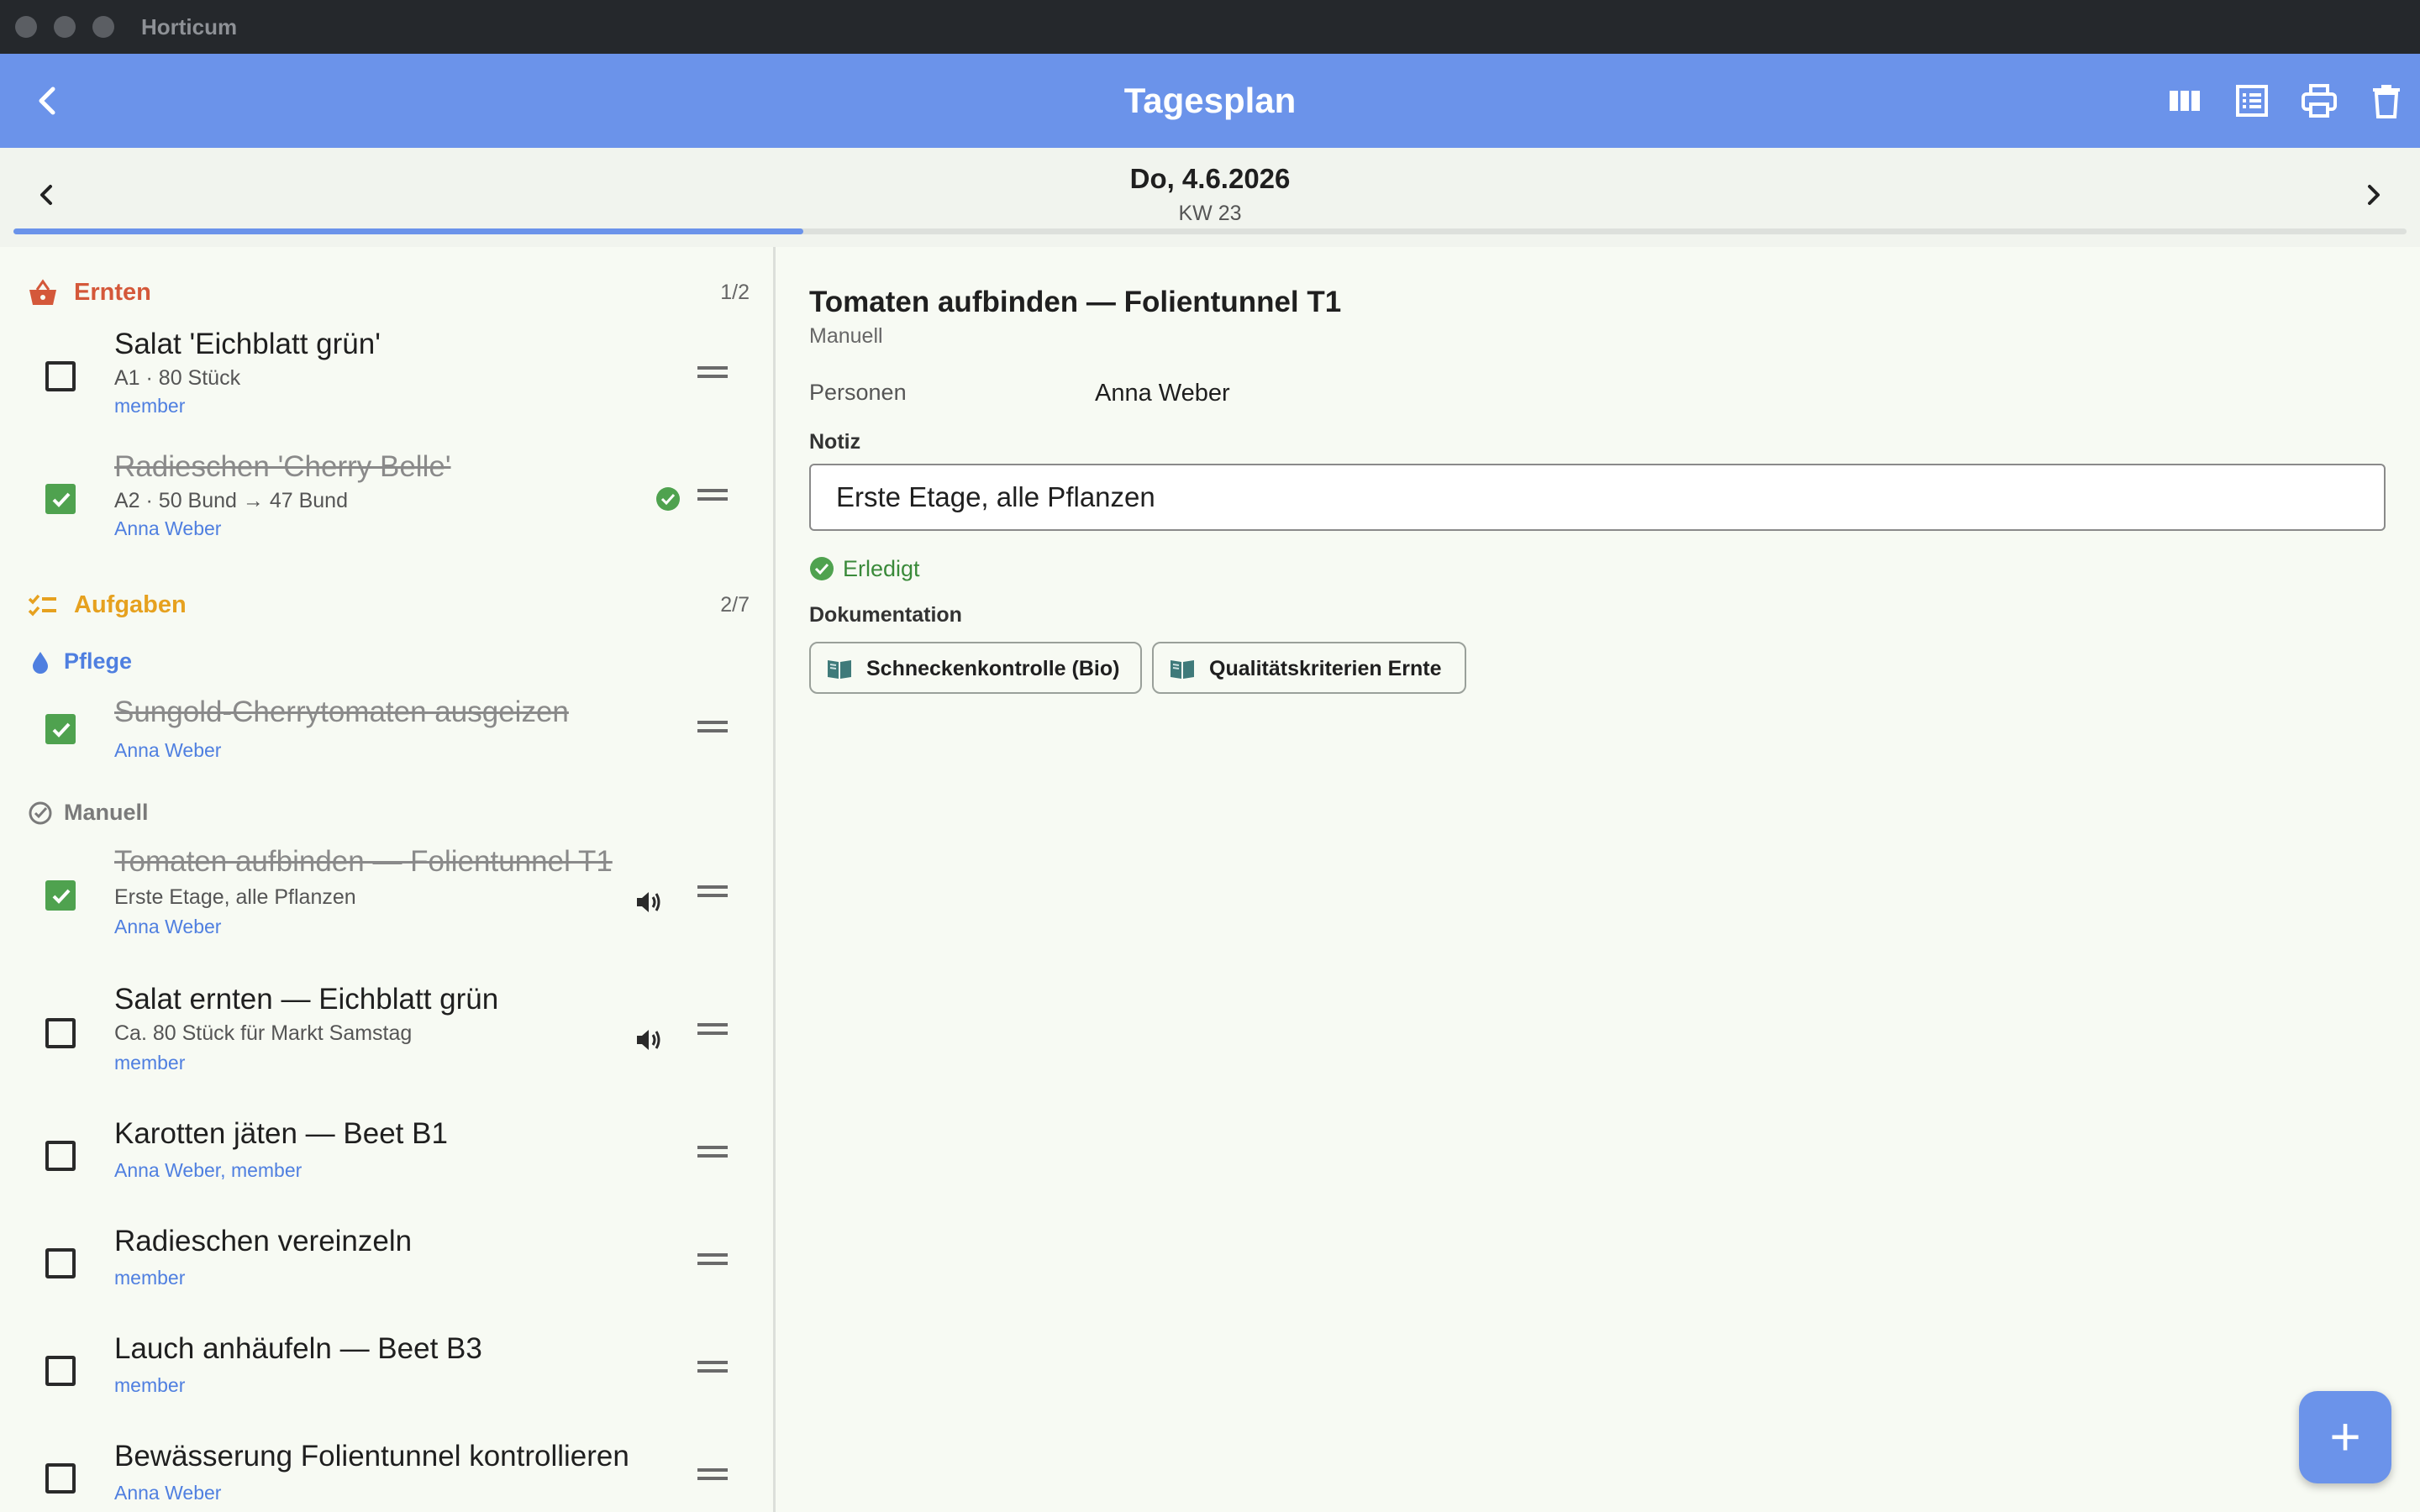  Describe the element at coordinates (881, 568) in the screenshot. I see `status-label: Erledigt` at that location.